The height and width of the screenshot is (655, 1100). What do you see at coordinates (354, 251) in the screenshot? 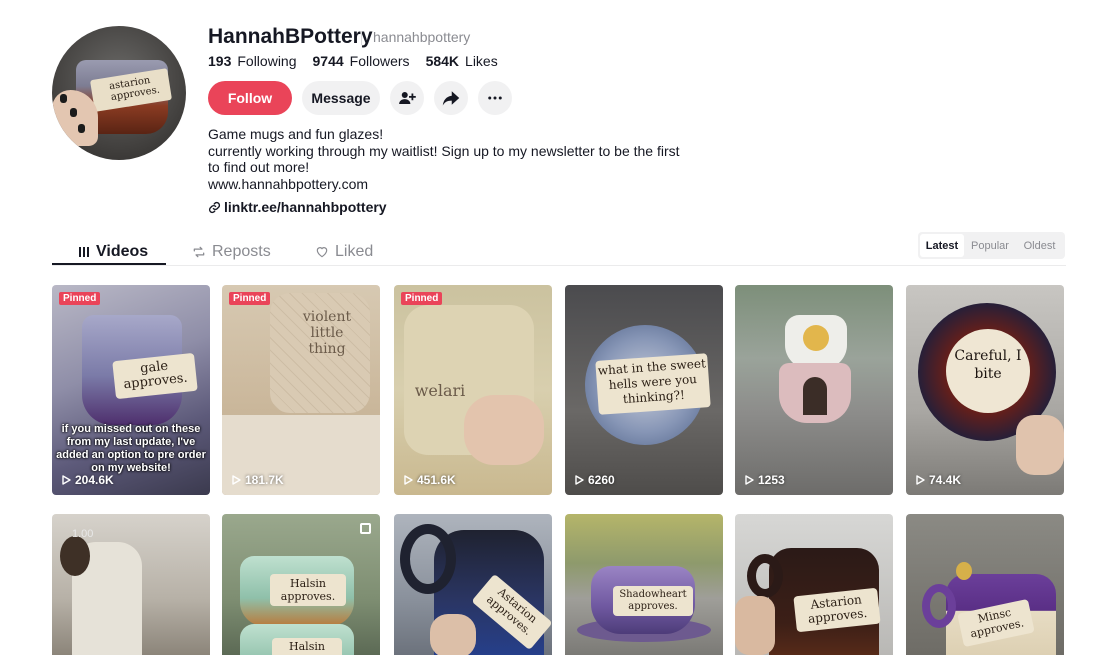
I see `tab-label: Liked` at bounding box center [354, 251].